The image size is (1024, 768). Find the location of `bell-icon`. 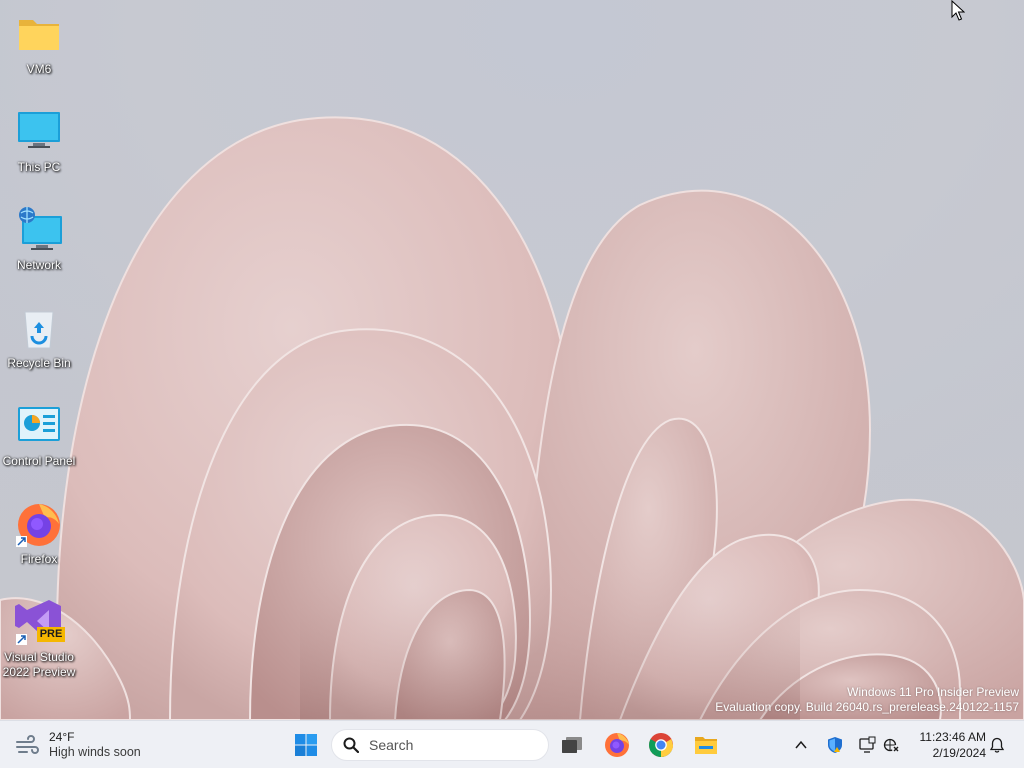

bell-icon is located at coordinates (997, 745).